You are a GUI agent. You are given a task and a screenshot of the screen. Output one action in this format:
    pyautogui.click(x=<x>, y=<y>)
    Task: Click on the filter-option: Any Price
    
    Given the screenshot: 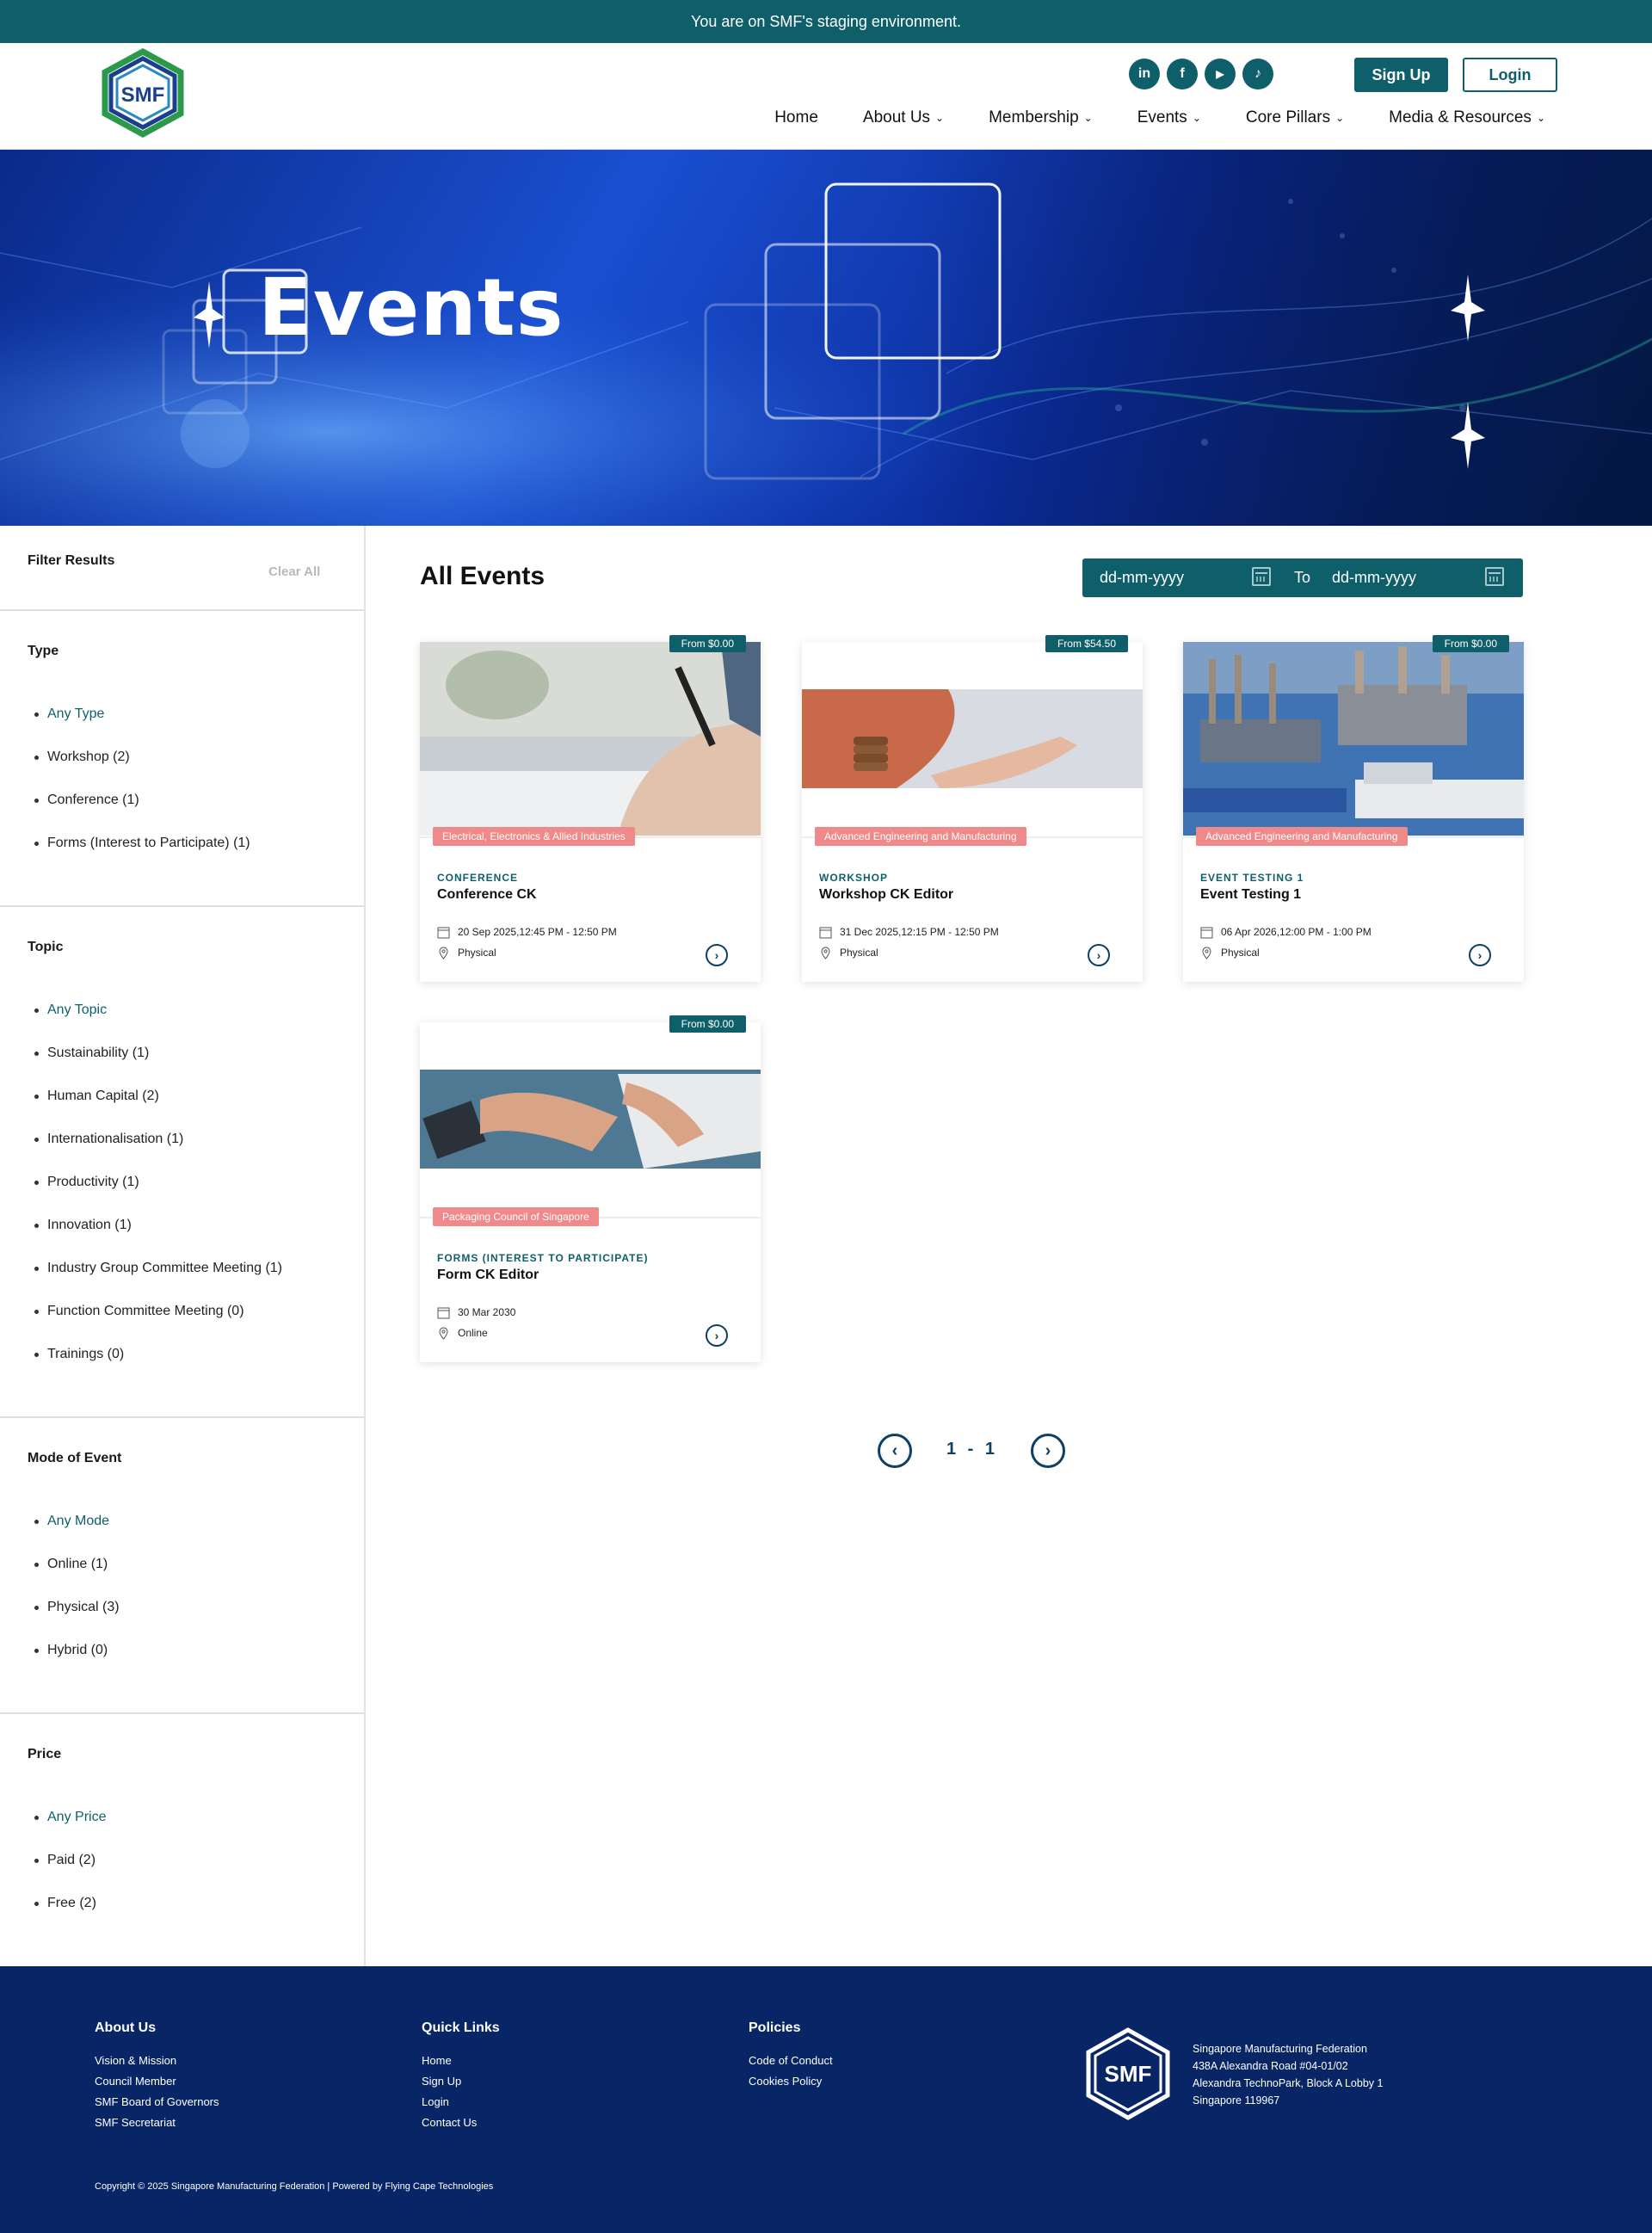 What is the action you would take?
    pyautogui.click(x=70, y=1818)
    